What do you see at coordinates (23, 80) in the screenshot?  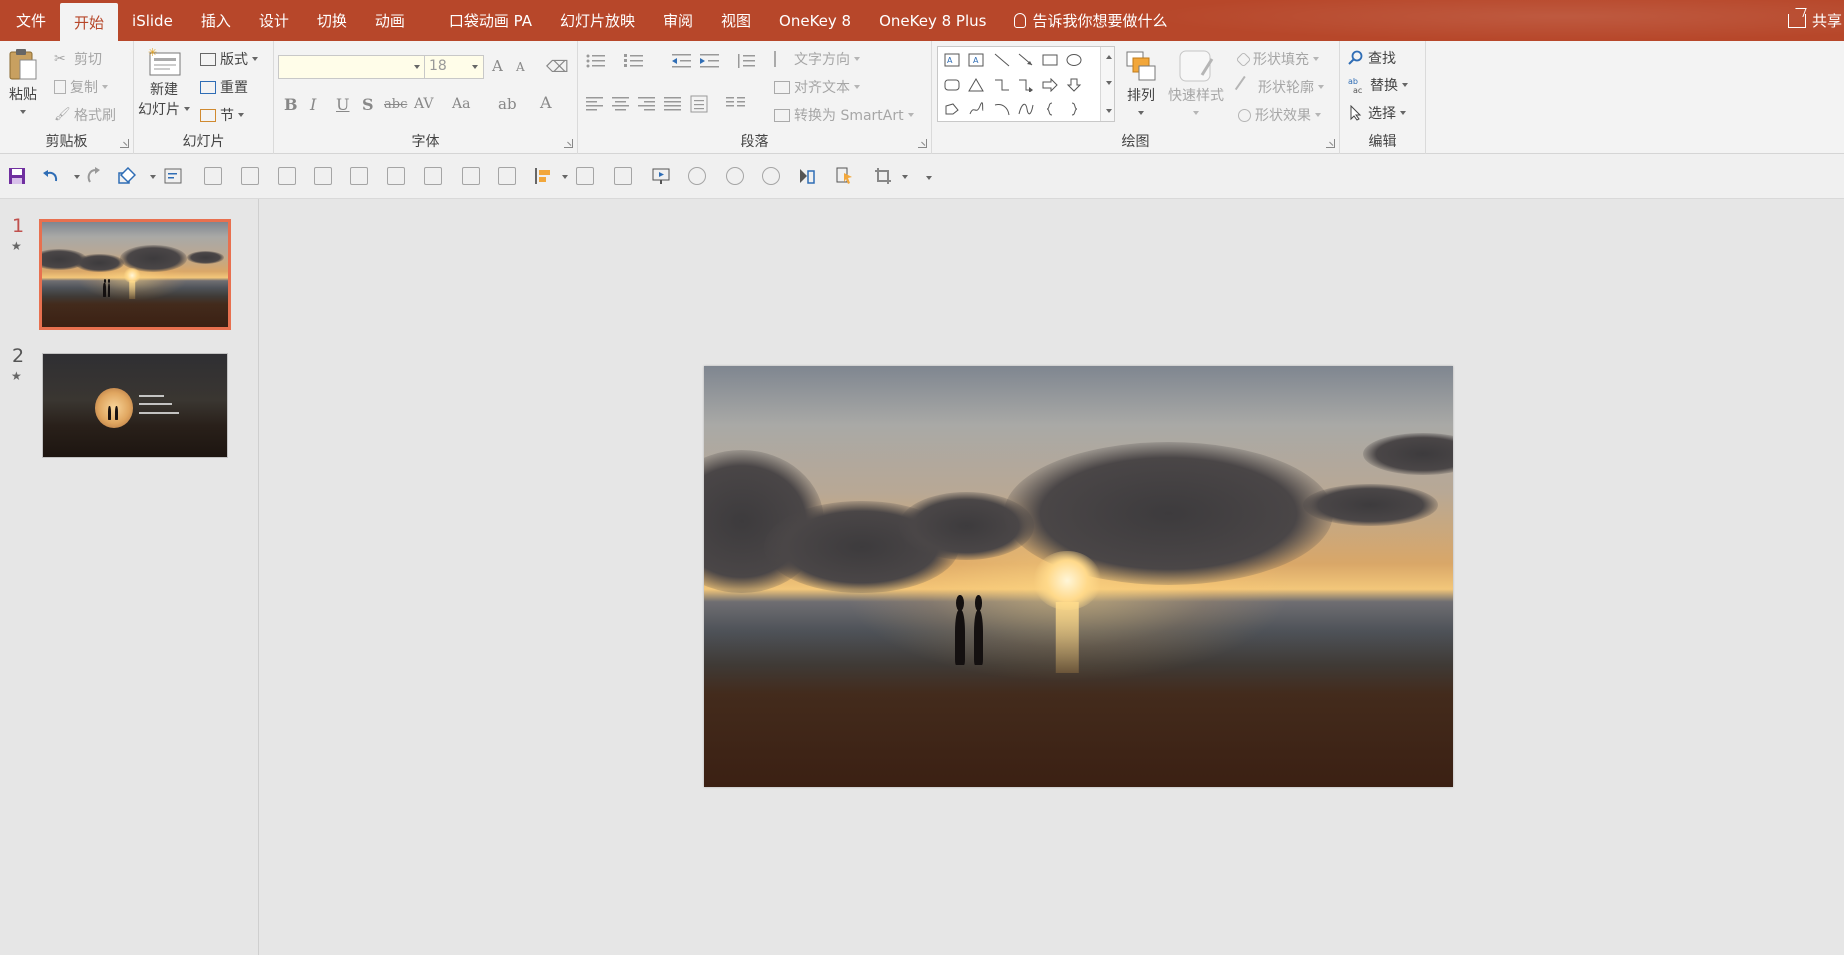 I see `paste-button: 粘贴` at bounding box center [23, 80].